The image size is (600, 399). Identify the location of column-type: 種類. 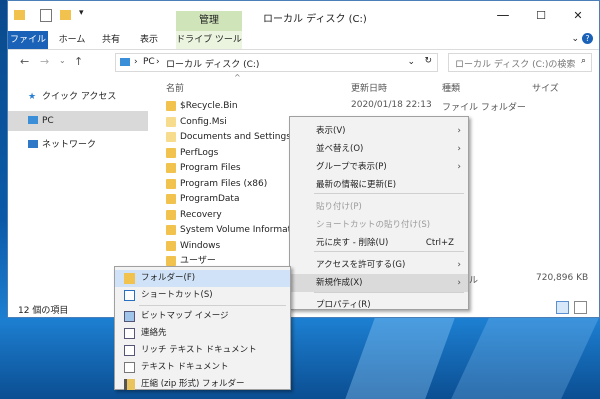
(451, 87).